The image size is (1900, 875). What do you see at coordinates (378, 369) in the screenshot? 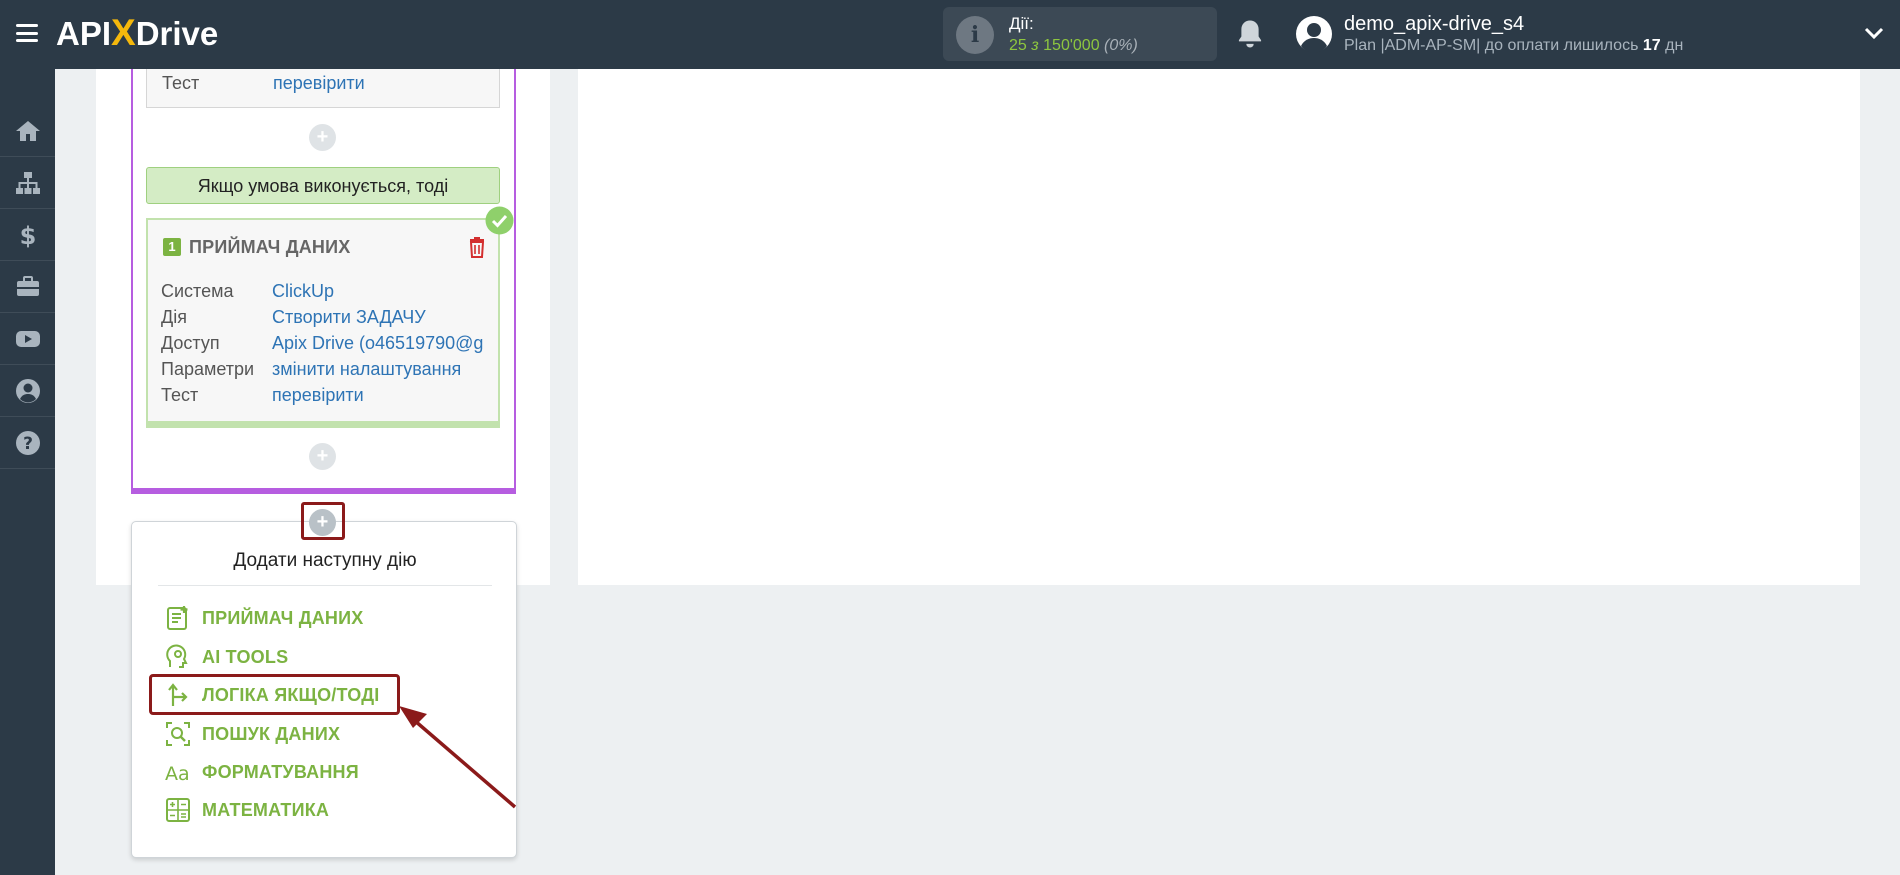
I see `params-value: змінити налаштування` at bounding box center [378, 369].